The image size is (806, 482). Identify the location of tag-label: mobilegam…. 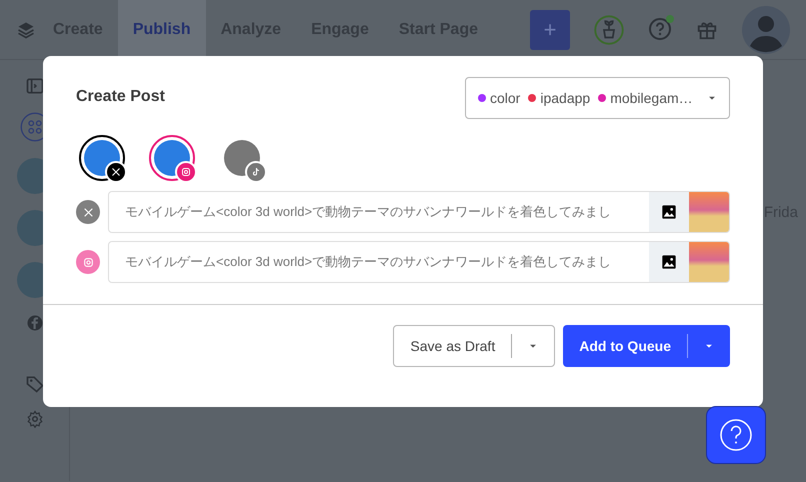
(651, 98).